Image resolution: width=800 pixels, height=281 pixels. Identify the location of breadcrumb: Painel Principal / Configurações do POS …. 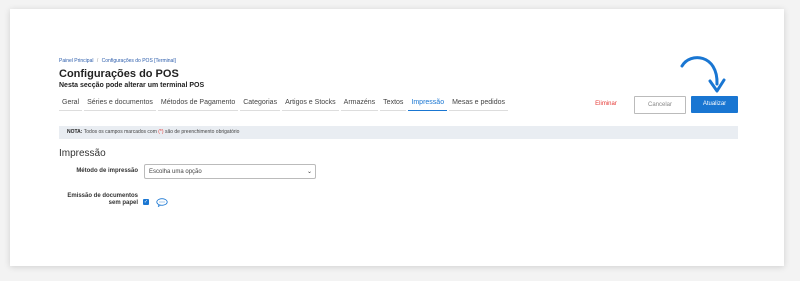
(117, 61).